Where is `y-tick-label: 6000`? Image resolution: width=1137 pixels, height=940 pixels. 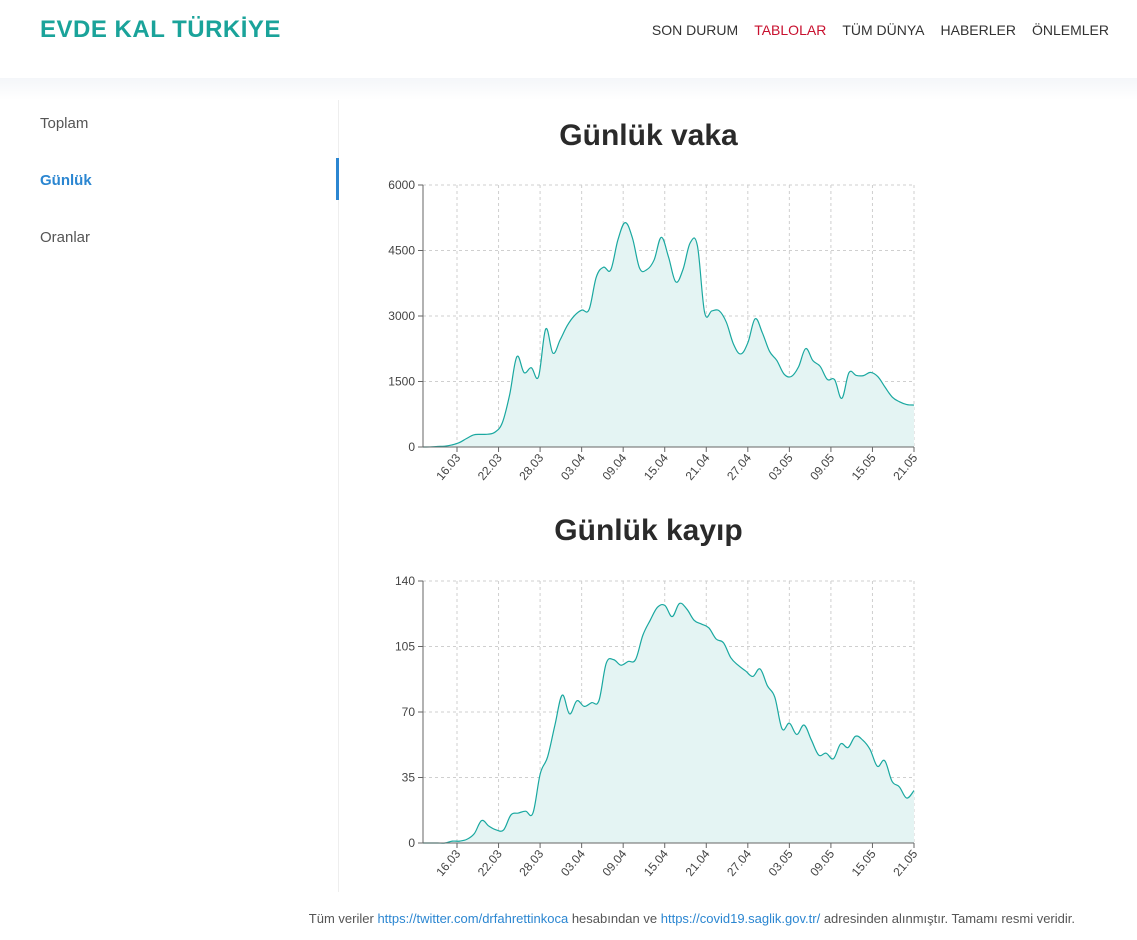 y-tick-label: 6000 is located at coordinates (401, 185).